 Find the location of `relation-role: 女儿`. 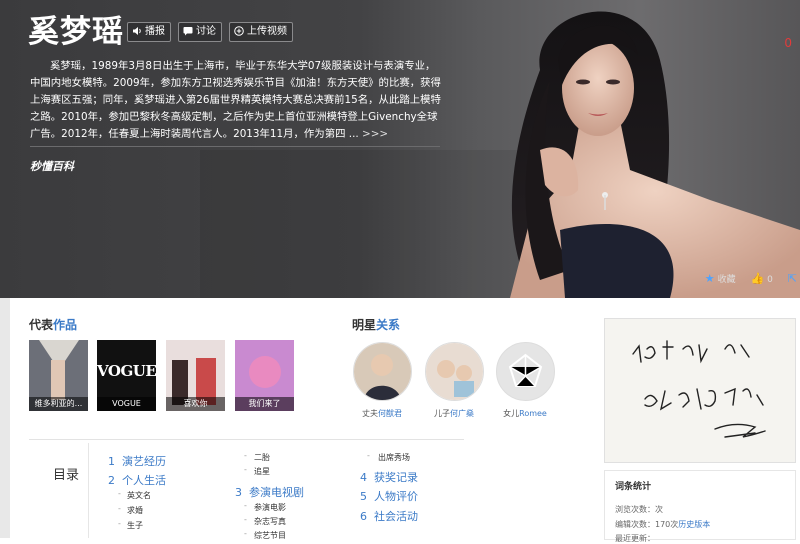

relation-role: 女儿 is located at coordinates (511, 413).